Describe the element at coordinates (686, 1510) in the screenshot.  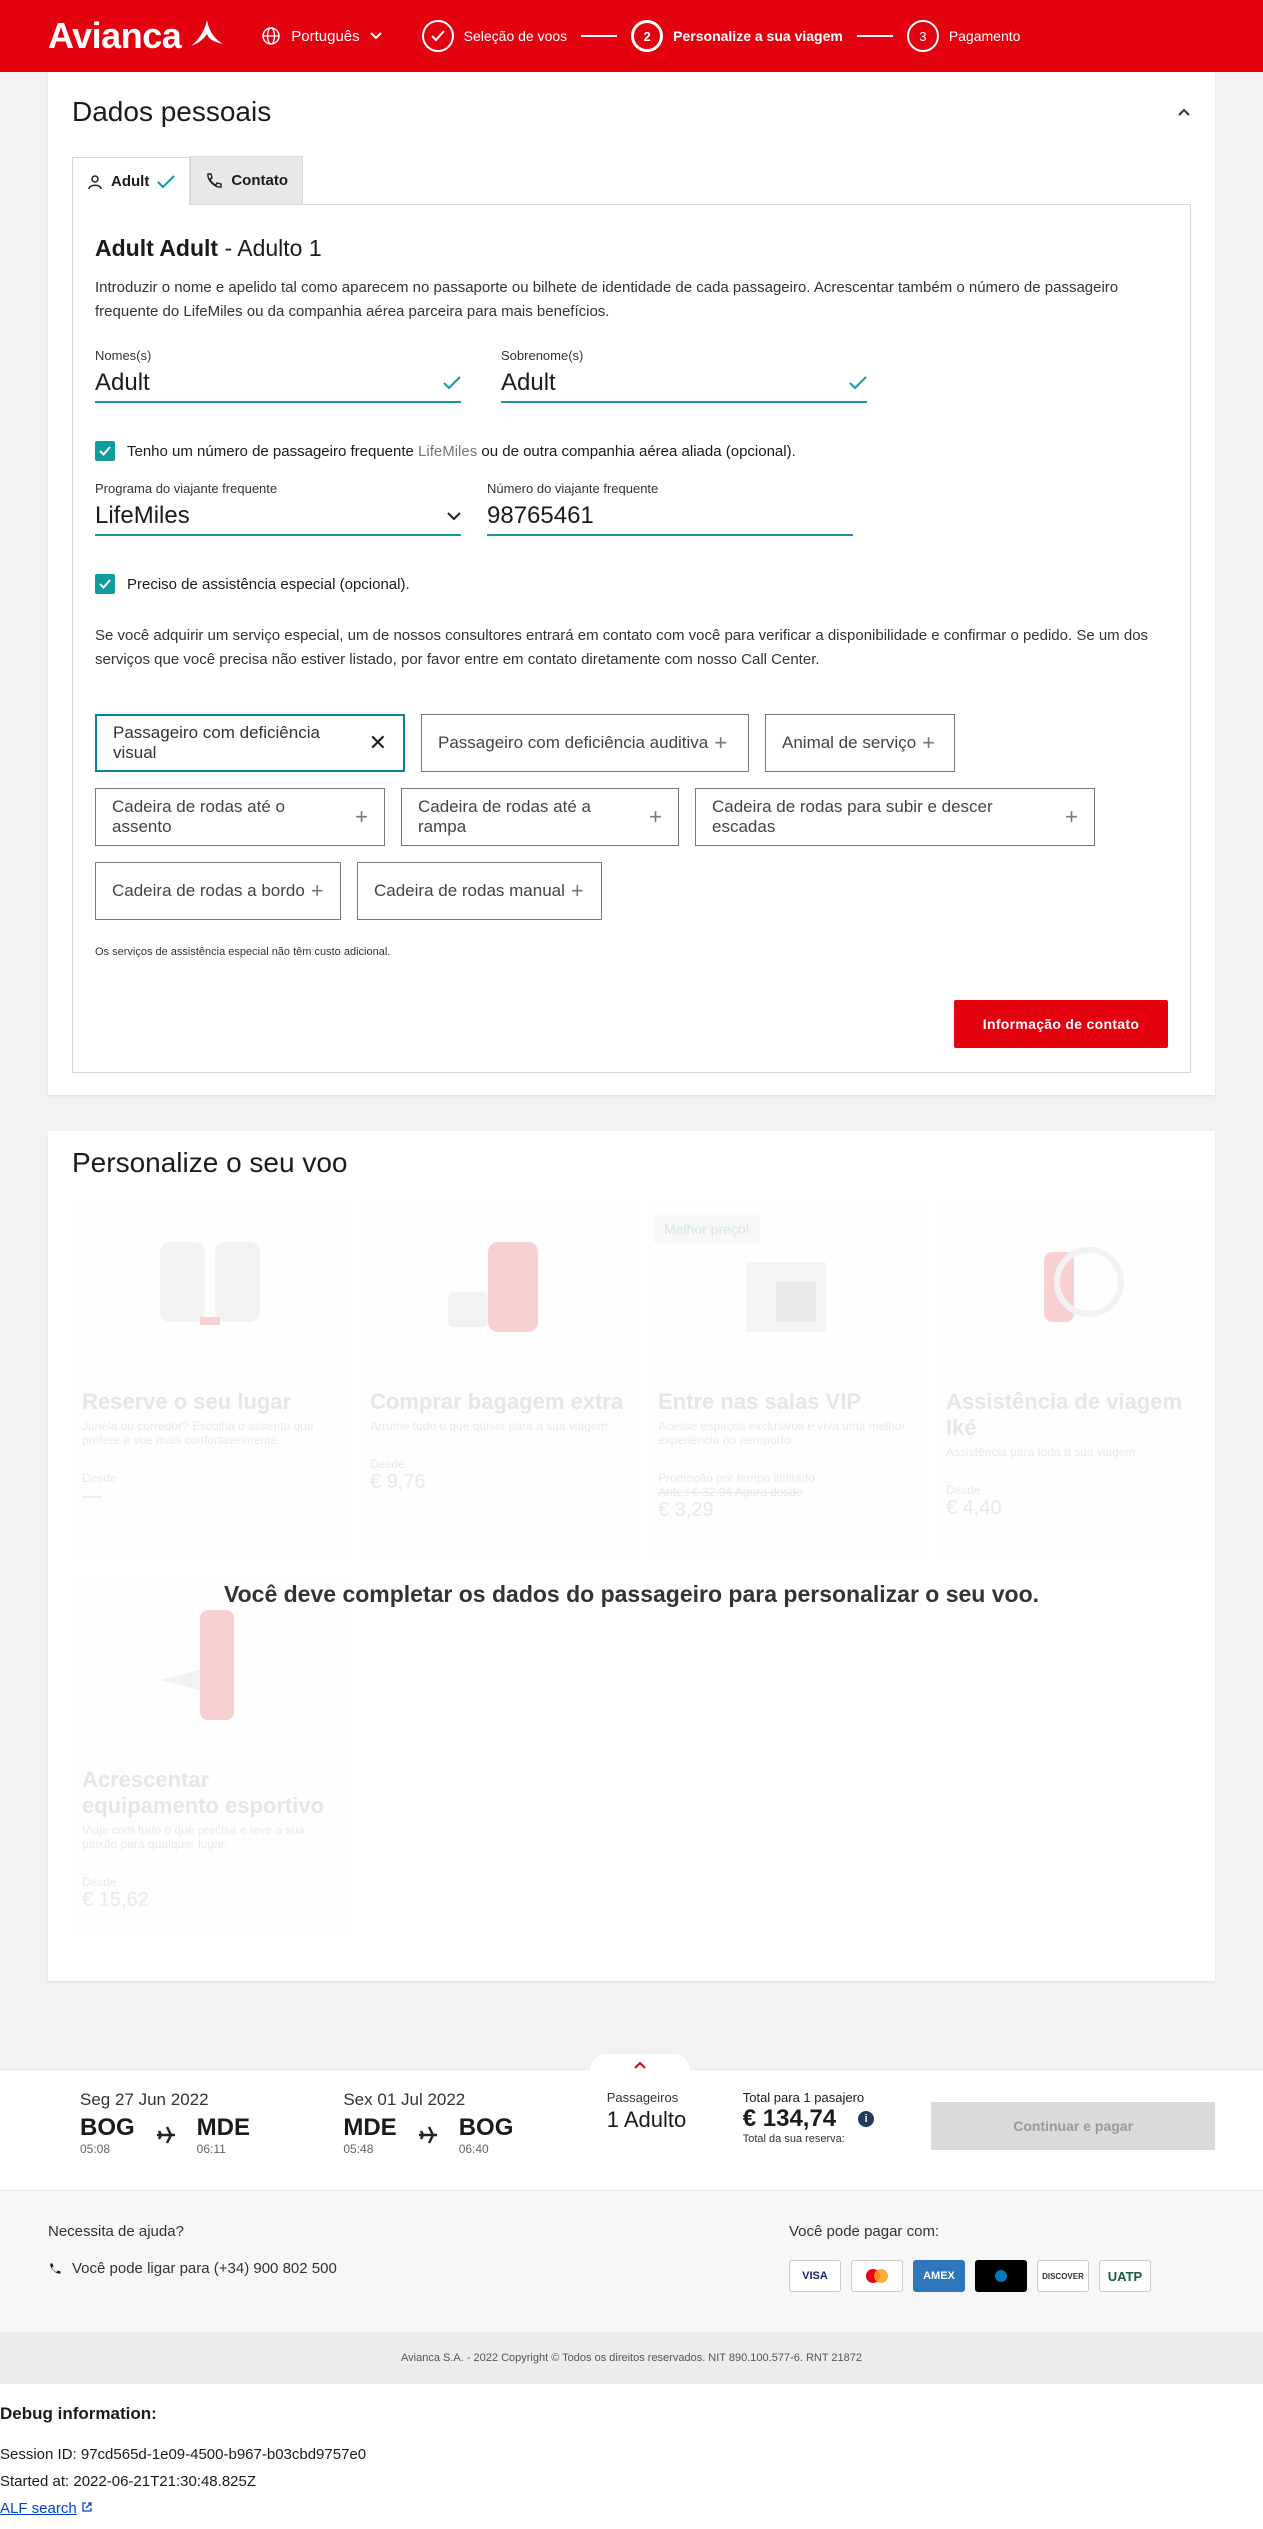
I see `tile-price: € 3,29` at that location.